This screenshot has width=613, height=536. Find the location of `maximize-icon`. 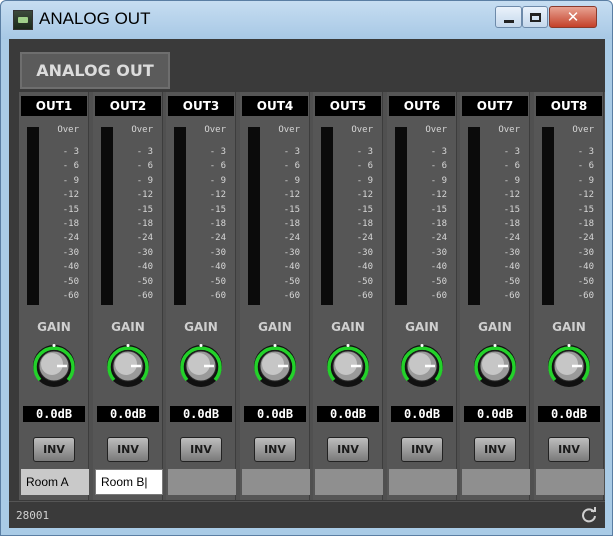

maximize-icon is located at coordinates (535, 17).